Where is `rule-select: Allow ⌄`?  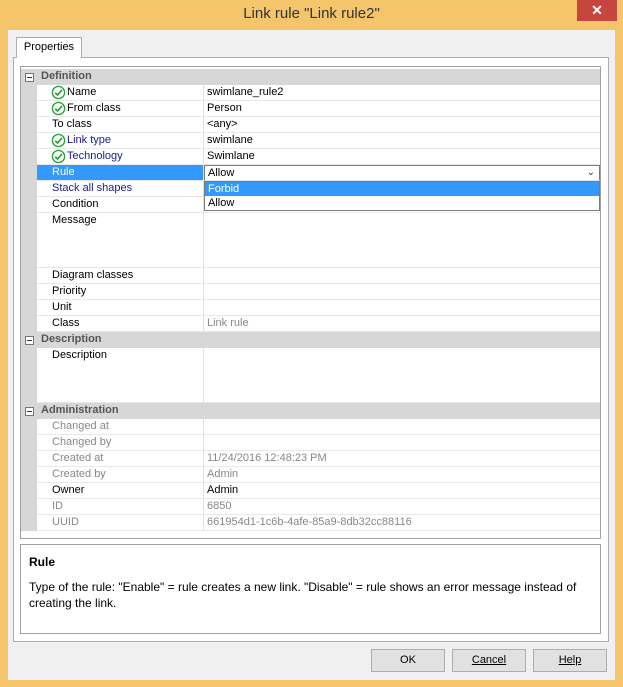 rule-select: Allow ⌄ is located at coordinates (402, 173).